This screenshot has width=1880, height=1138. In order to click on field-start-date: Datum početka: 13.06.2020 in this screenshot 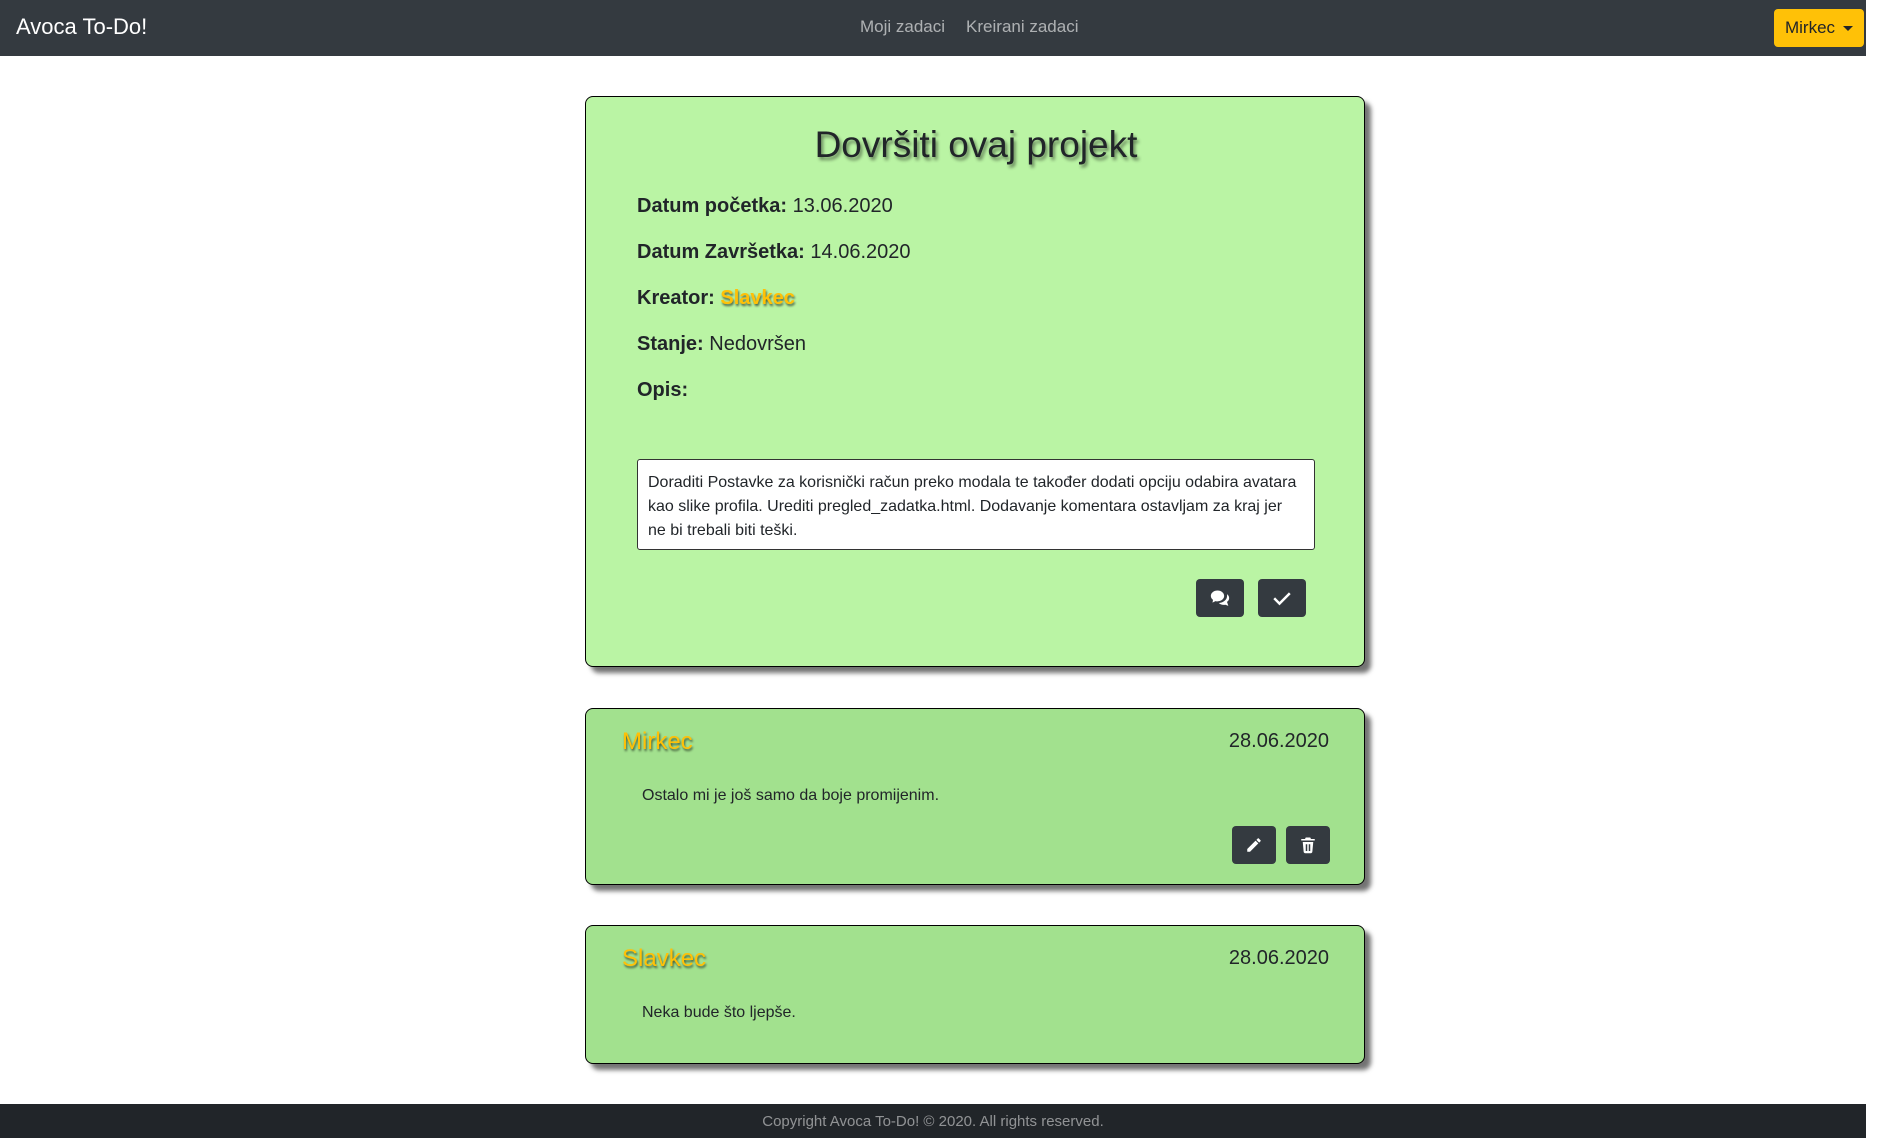, I will do `click(765, 206)`.